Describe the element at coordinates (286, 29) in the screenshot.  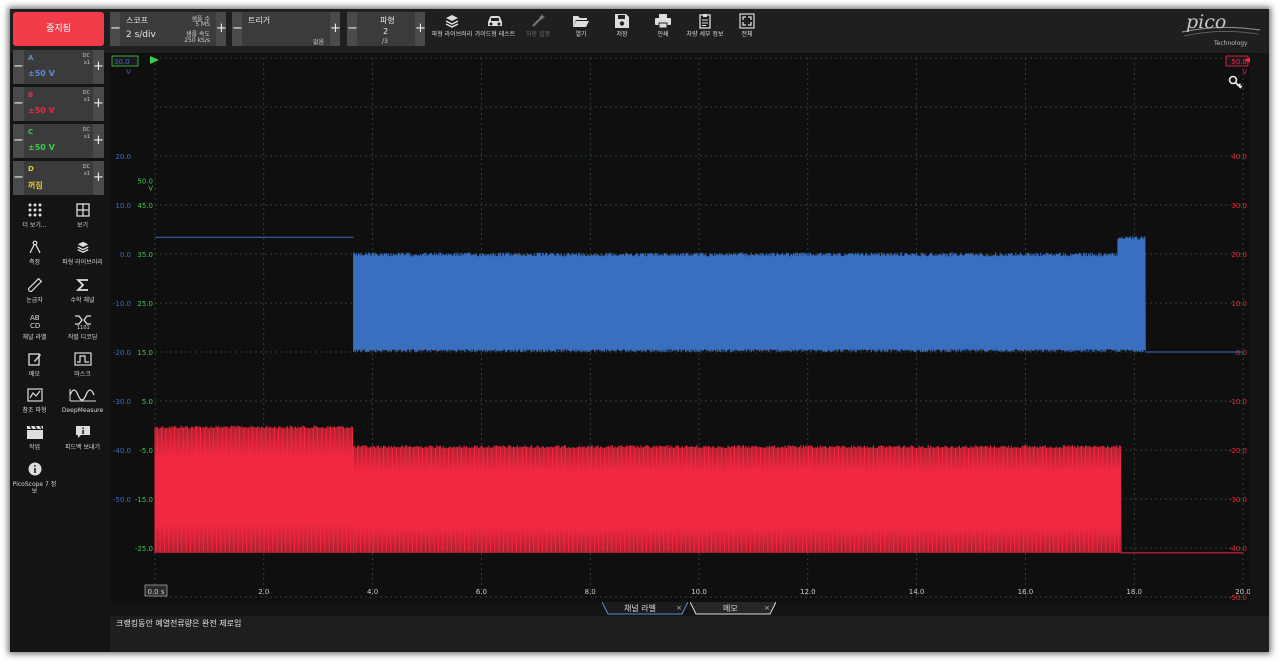
I see `trigger-control: − 트리거 없음 +` at that location.